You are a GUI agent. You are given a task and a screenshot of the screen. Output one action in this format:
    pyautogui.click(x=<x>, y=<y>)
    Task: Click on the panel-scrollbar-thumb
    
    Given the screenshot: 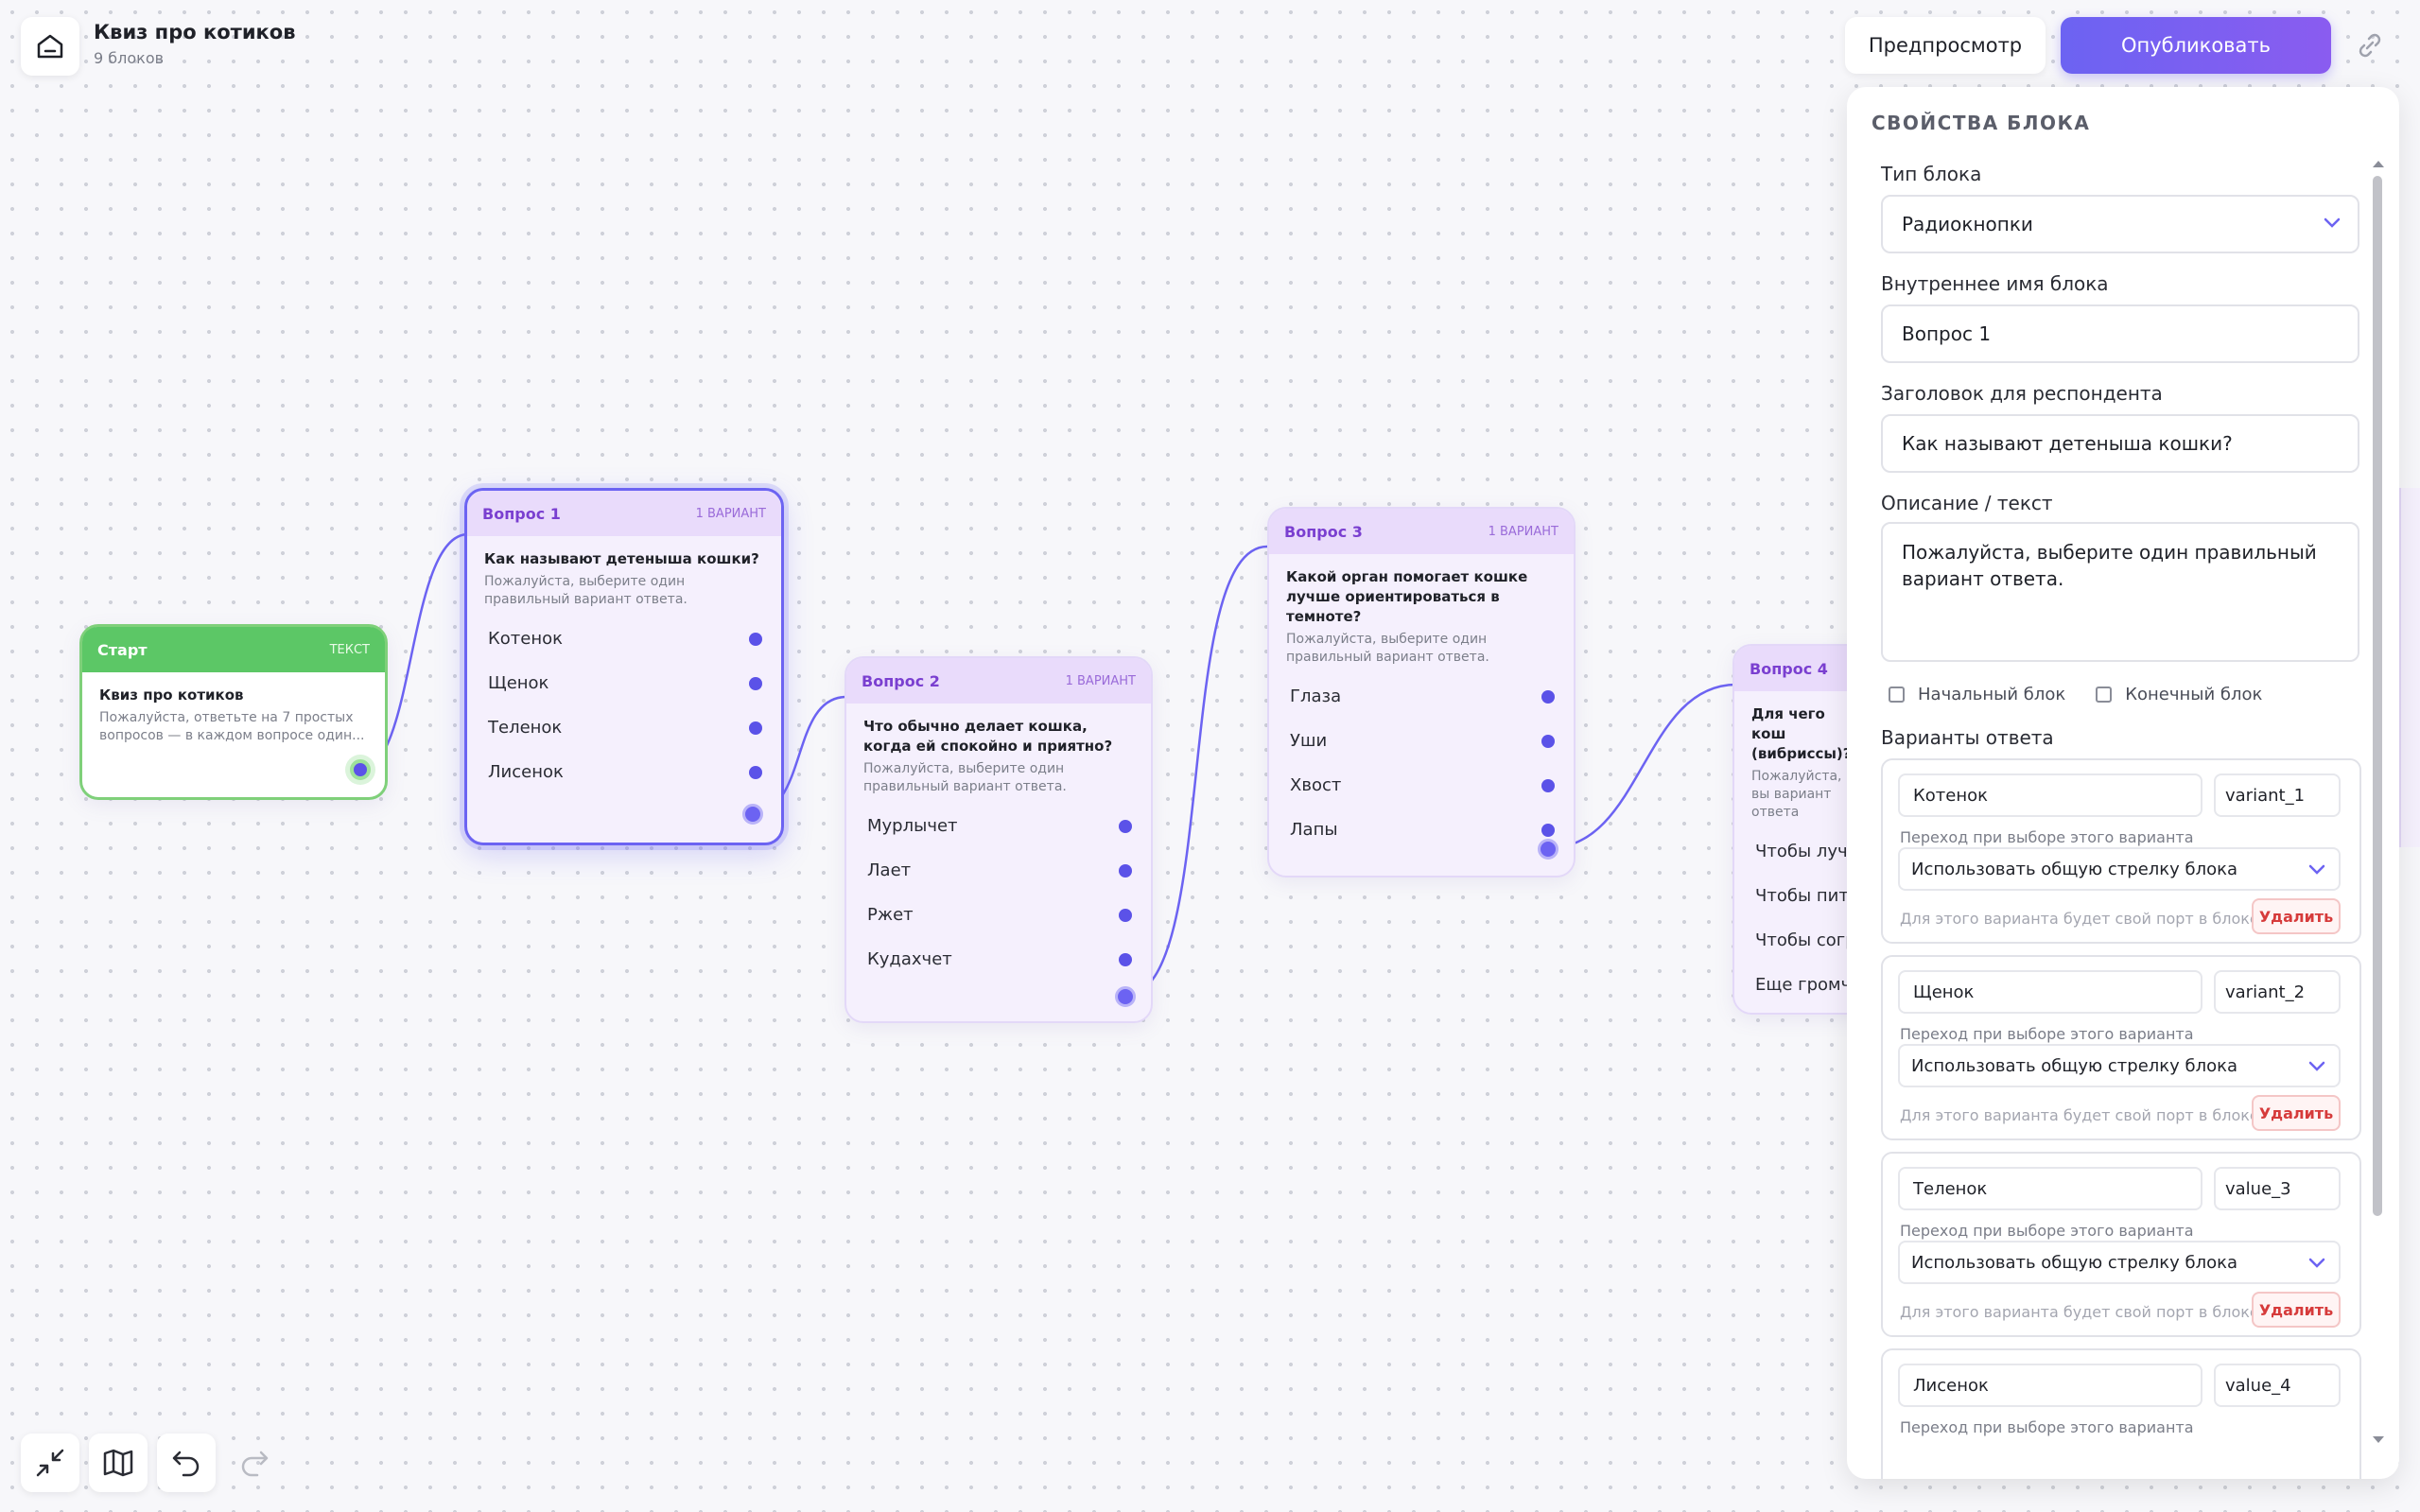 What is the action you would take?
    pyautogui.click(x=2377, y=696)
    